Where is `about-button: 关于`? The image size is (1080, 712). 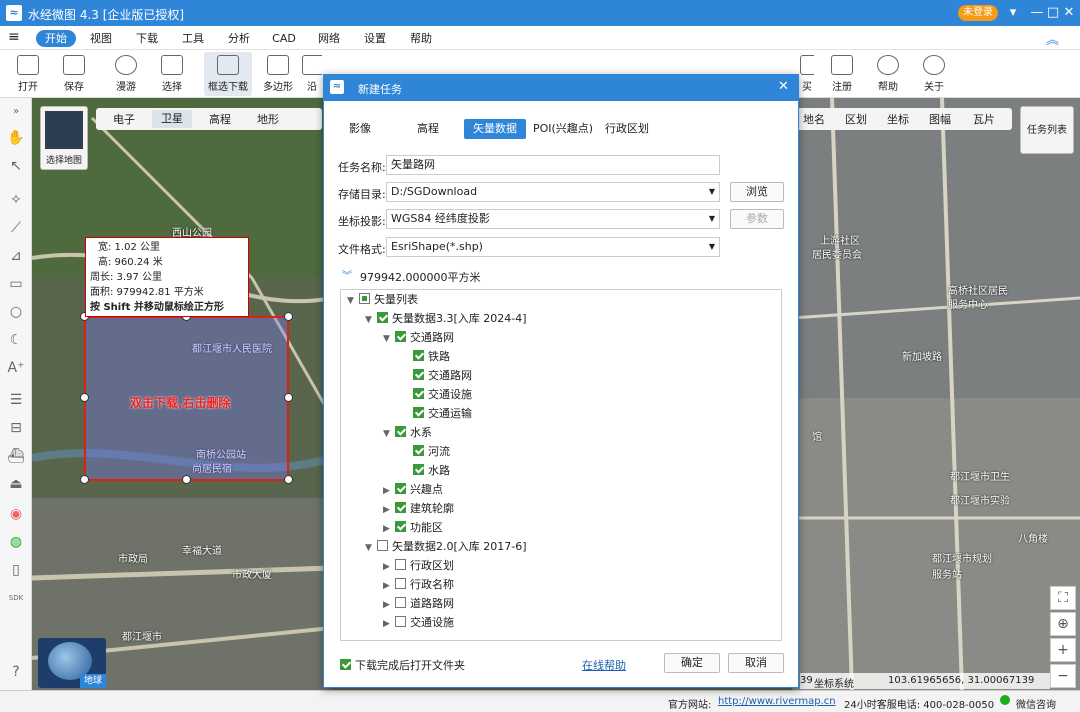
about-button: 关于 is located at coordinates (934, 74).